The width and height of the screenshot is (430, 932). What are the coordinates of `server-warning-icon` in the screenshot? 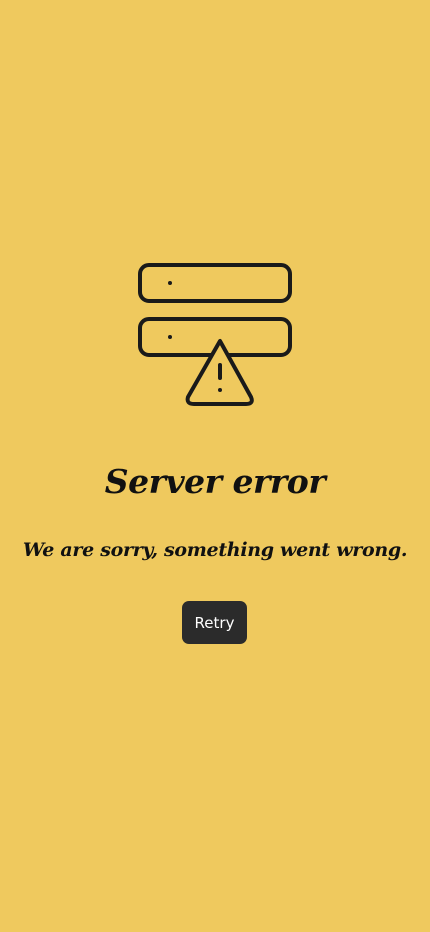 It's located at (215, 334).